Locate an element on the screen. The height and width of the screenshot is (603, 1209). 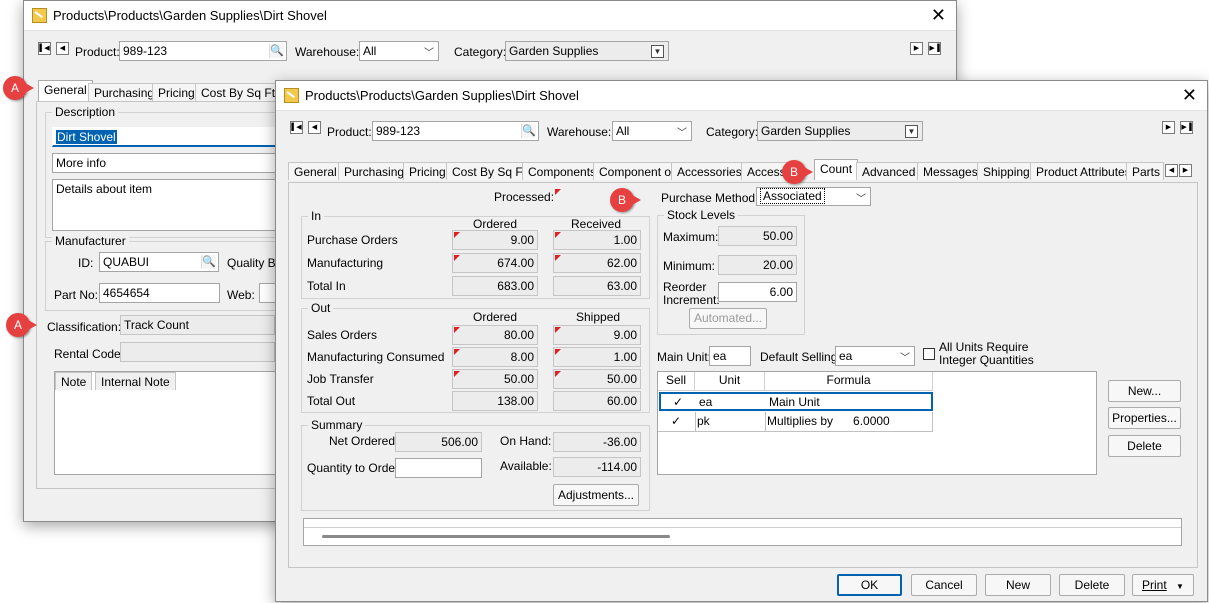
tab-component-of: Component of is located at coordinates (637, 171).